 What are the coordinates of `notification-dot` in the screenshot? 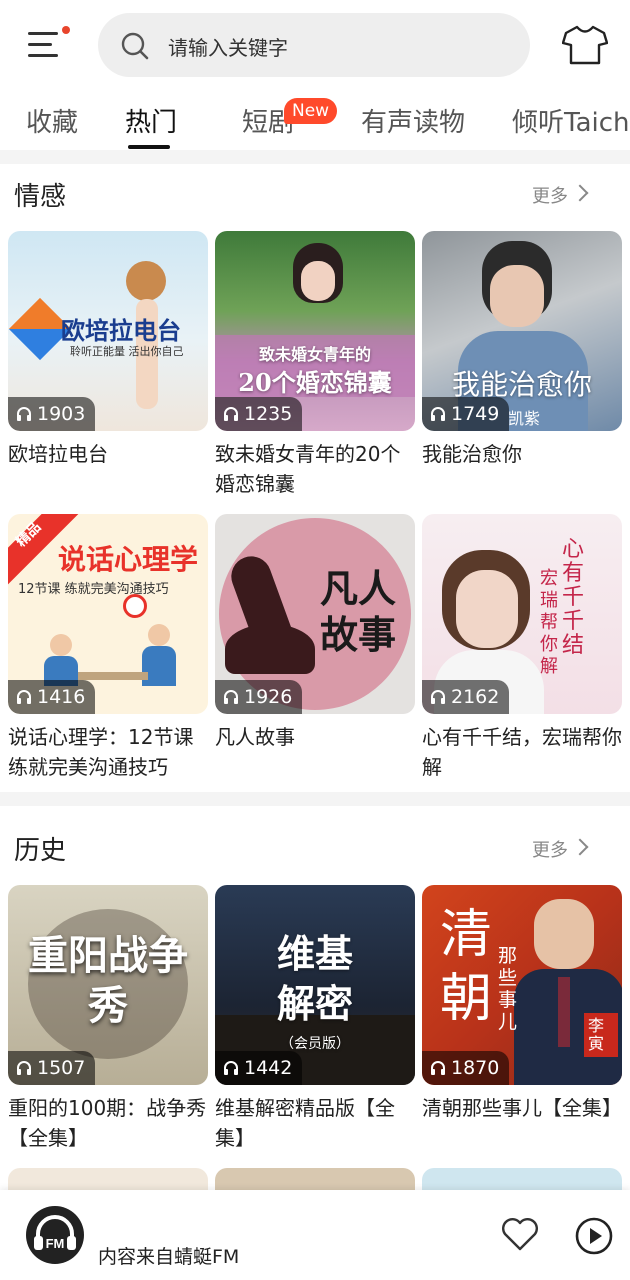 It's located at (66, 30).